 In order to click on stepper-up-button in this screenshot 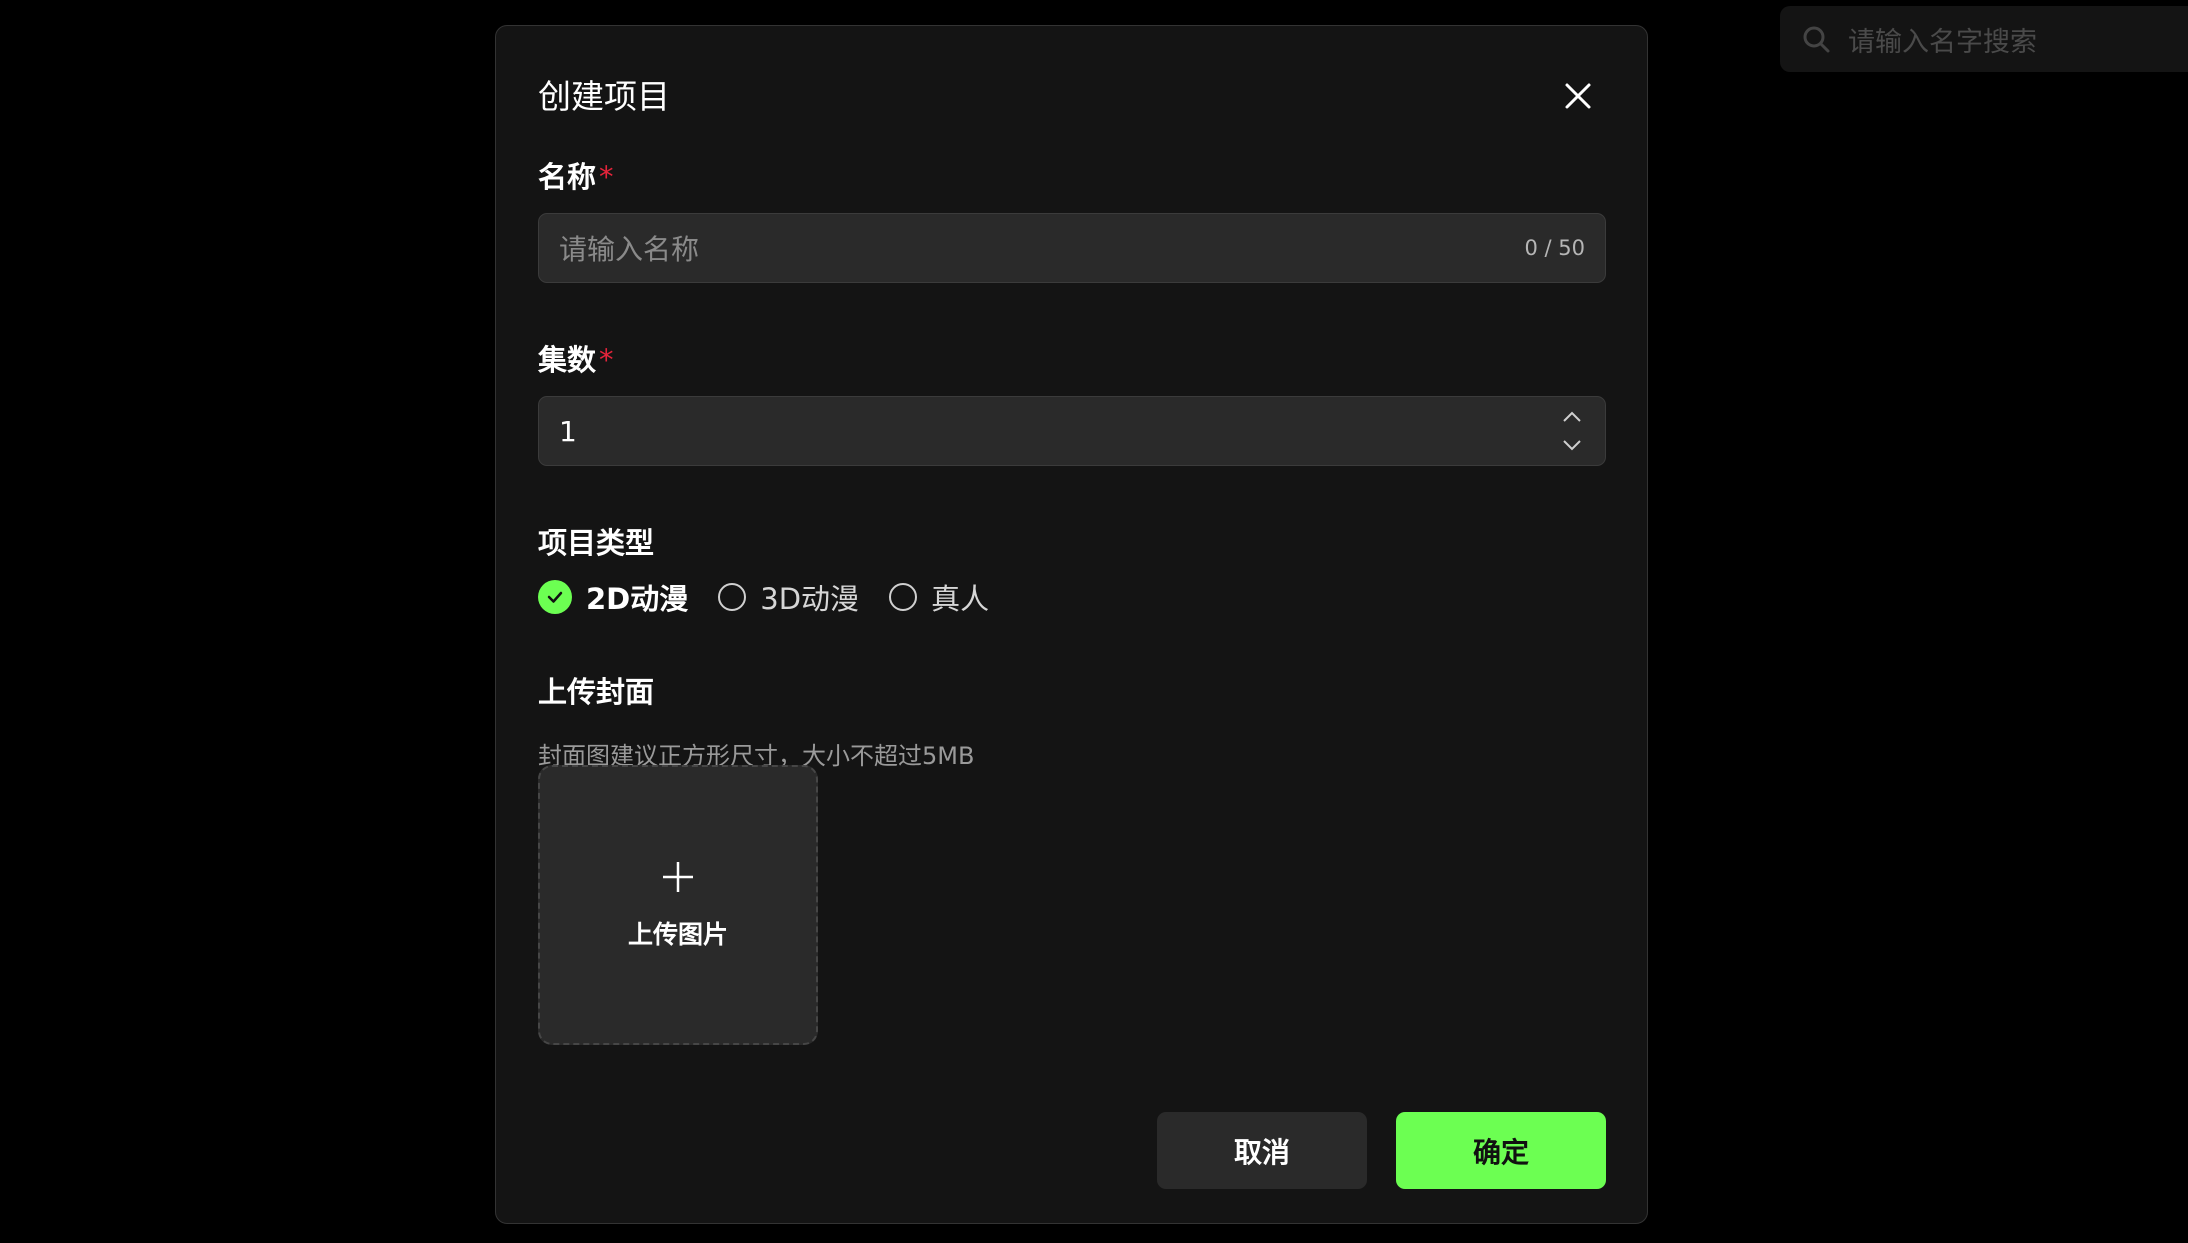, I will do `click(1572, 417)`.